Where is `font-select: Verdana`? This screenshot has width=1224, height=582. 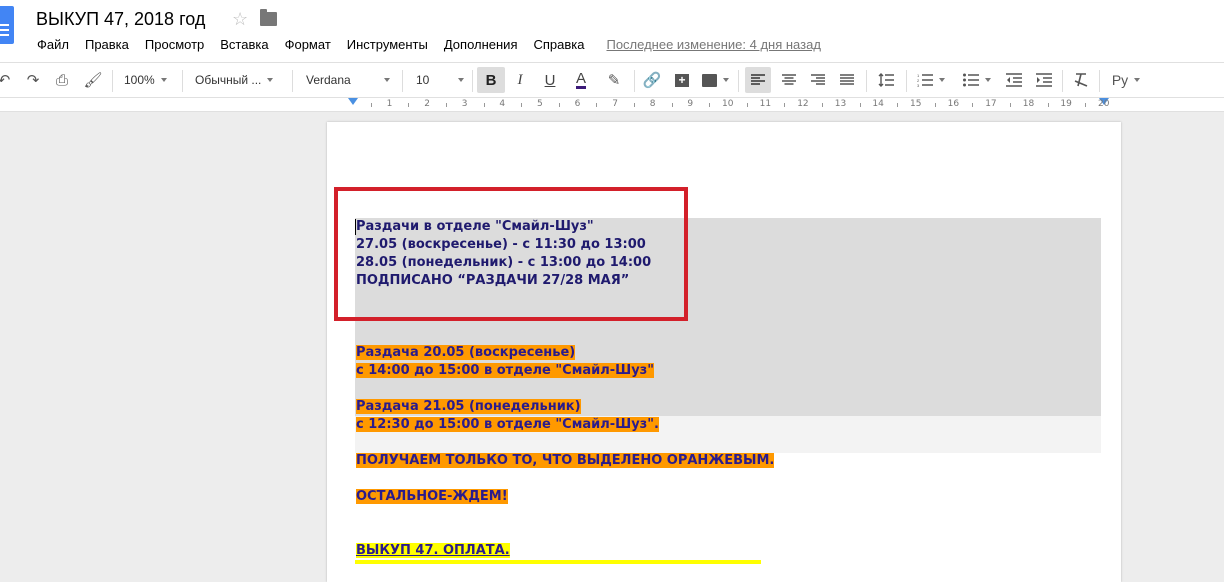 font-select: Verdana is located at coordinates (349, 80).